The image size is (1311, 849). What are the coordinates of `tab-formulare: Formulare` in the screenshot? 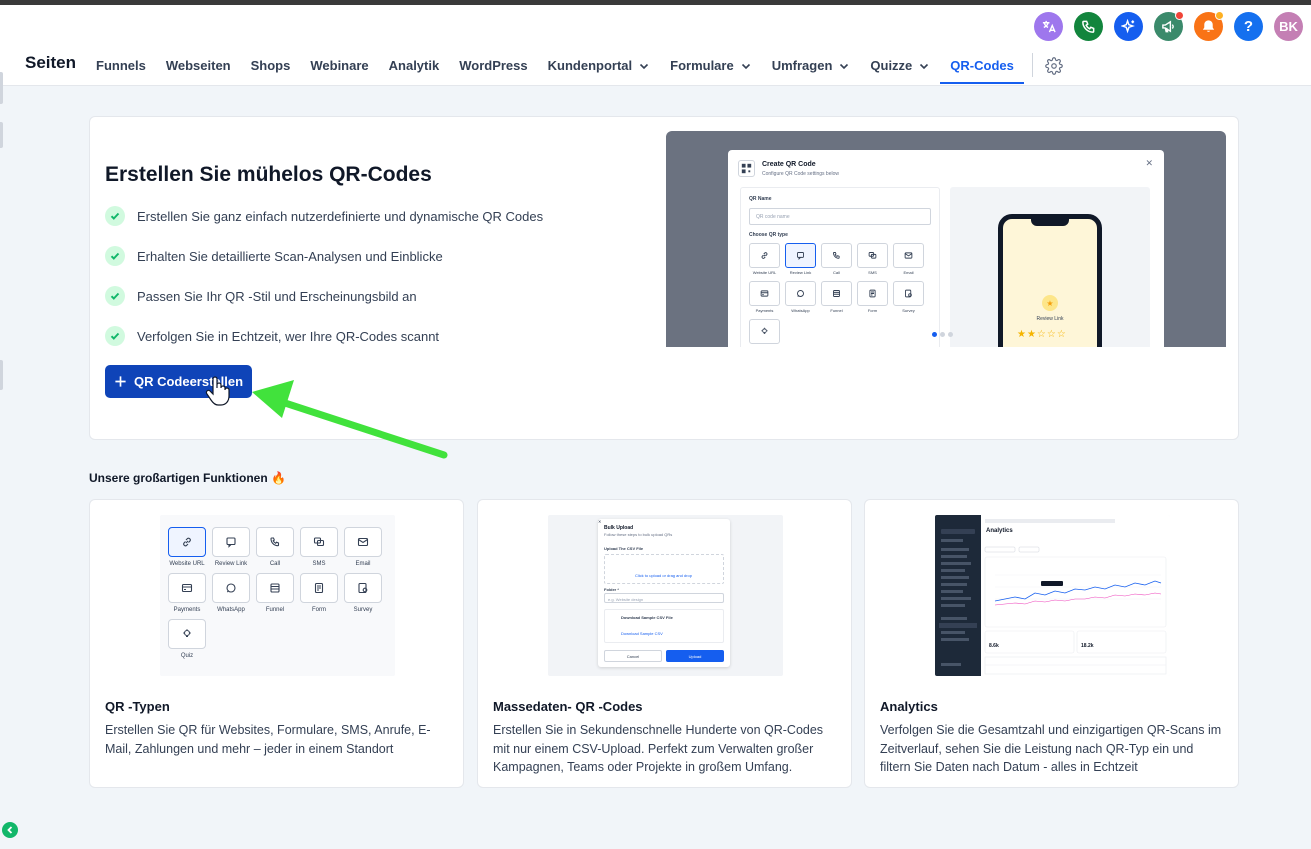 It's located at (711, 65).